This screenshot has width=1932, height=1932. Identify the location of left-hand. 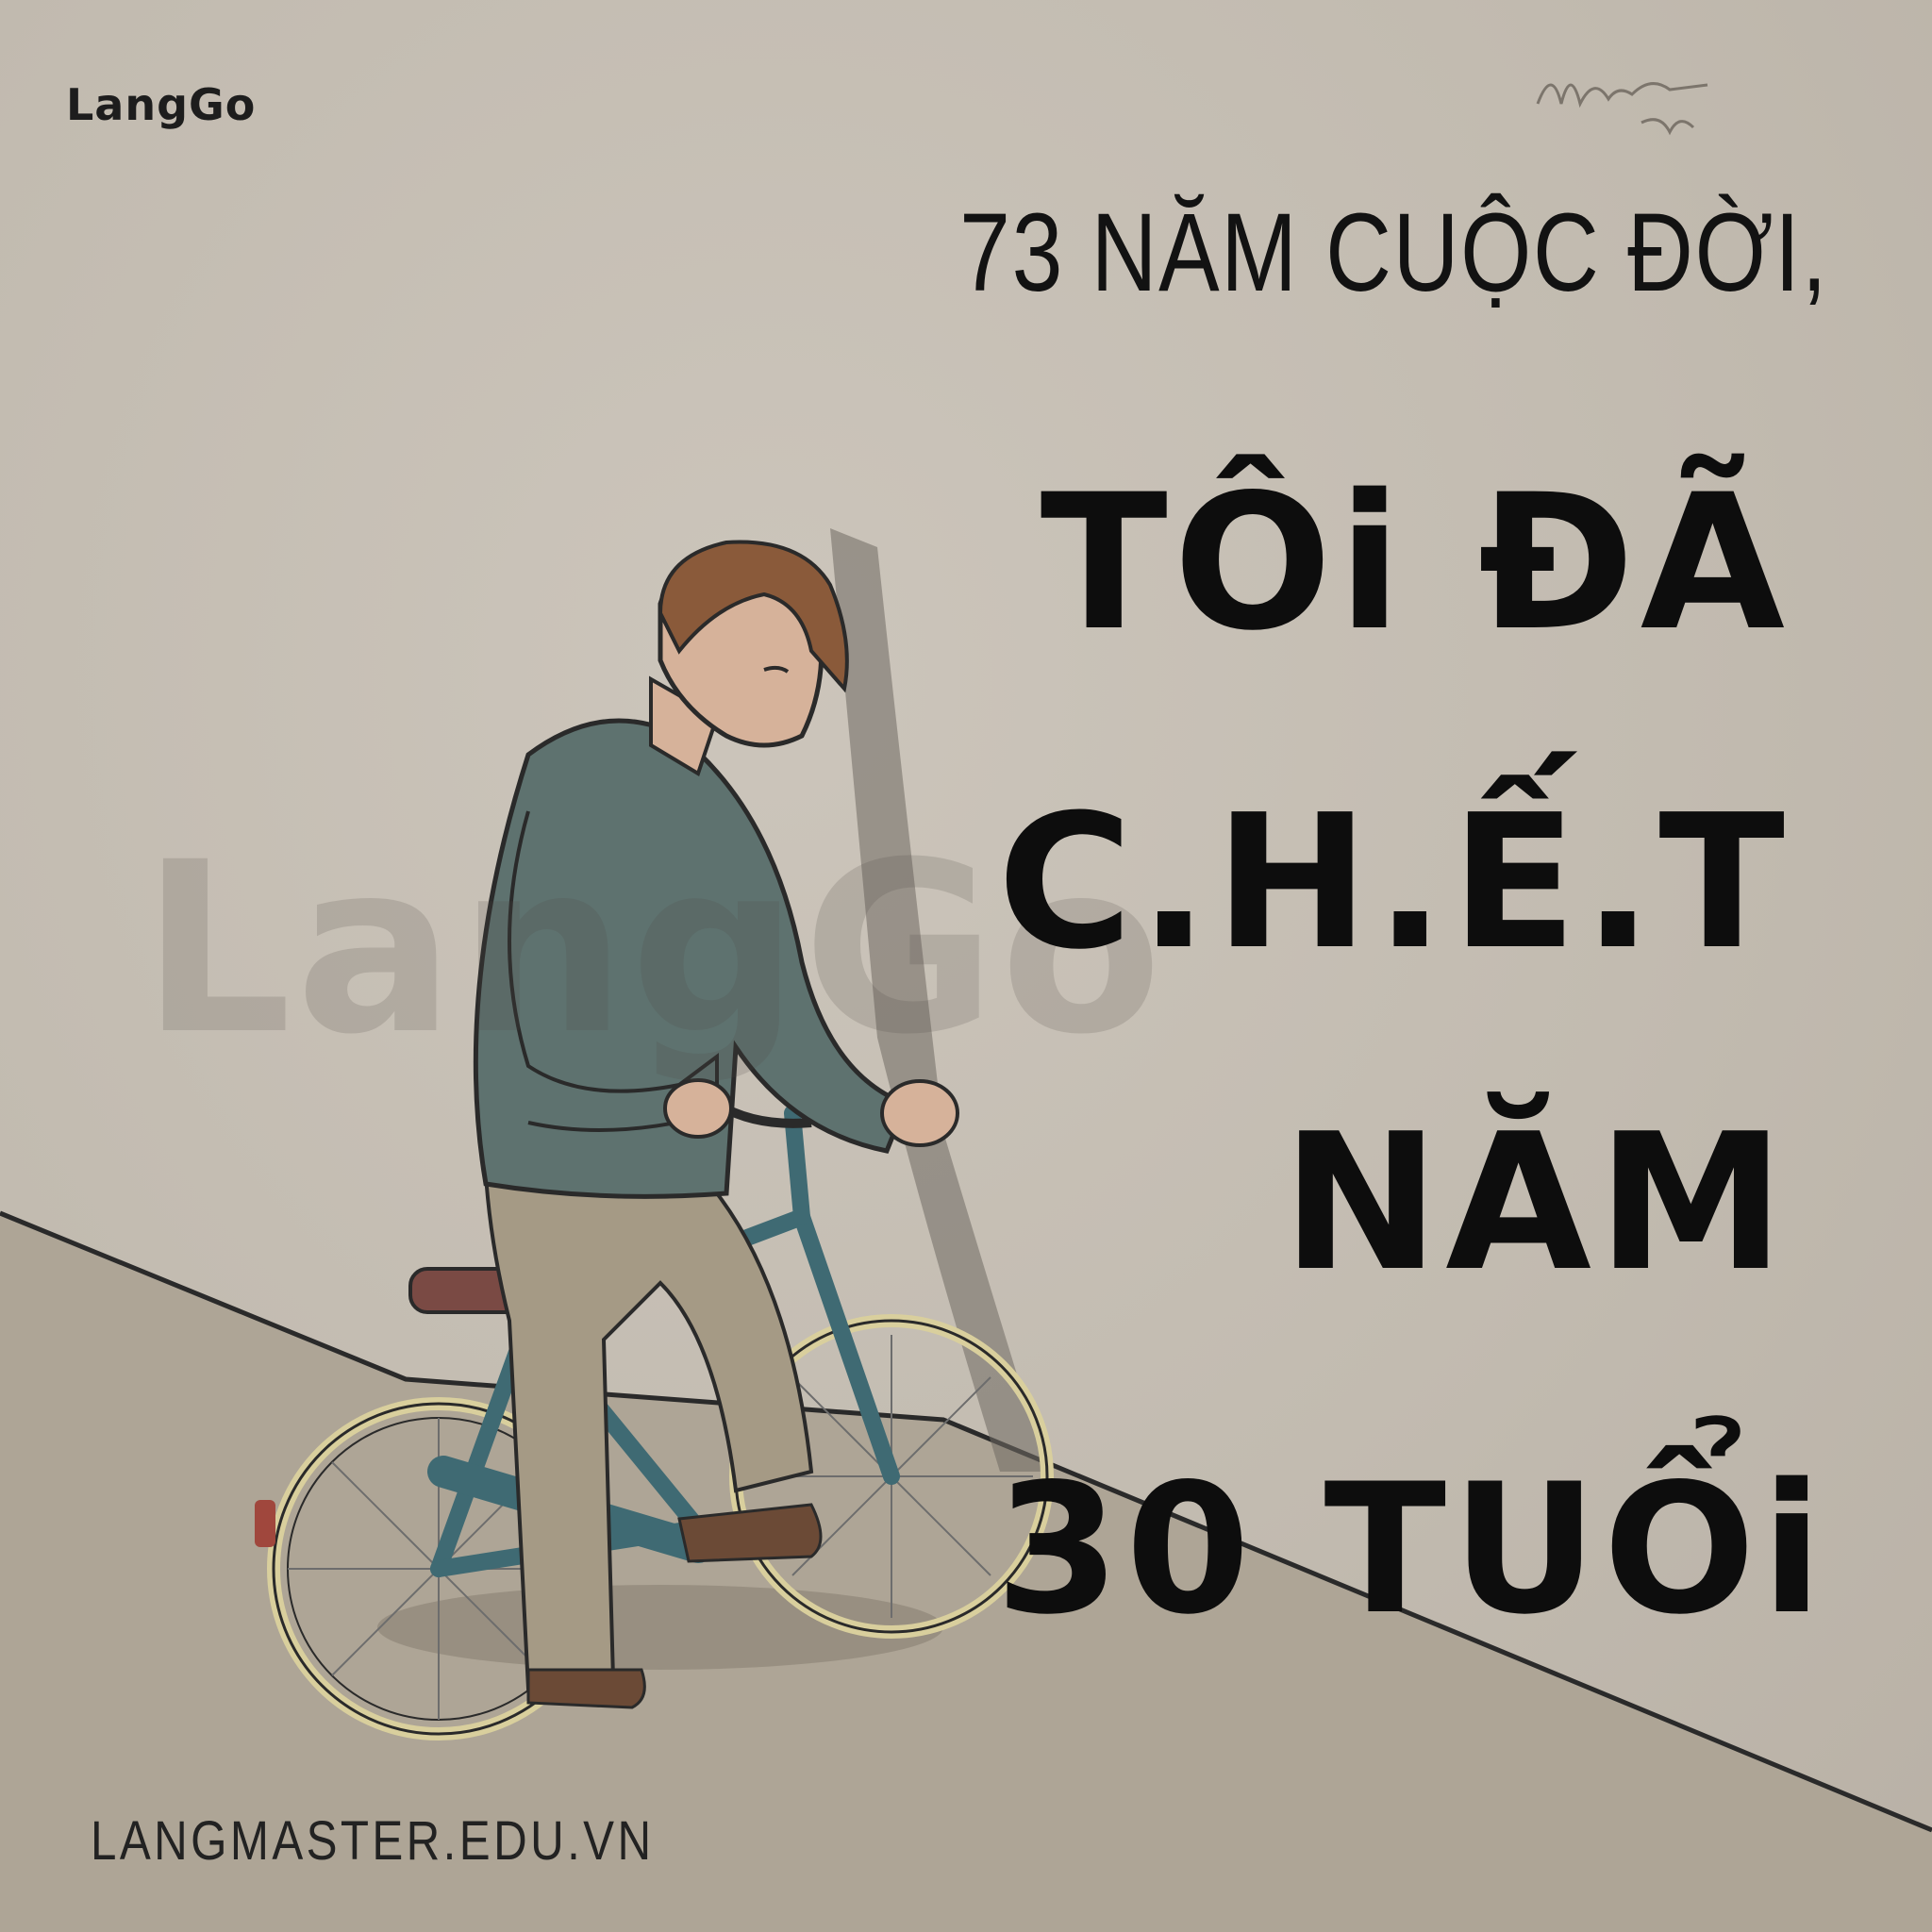
(698, 1108).